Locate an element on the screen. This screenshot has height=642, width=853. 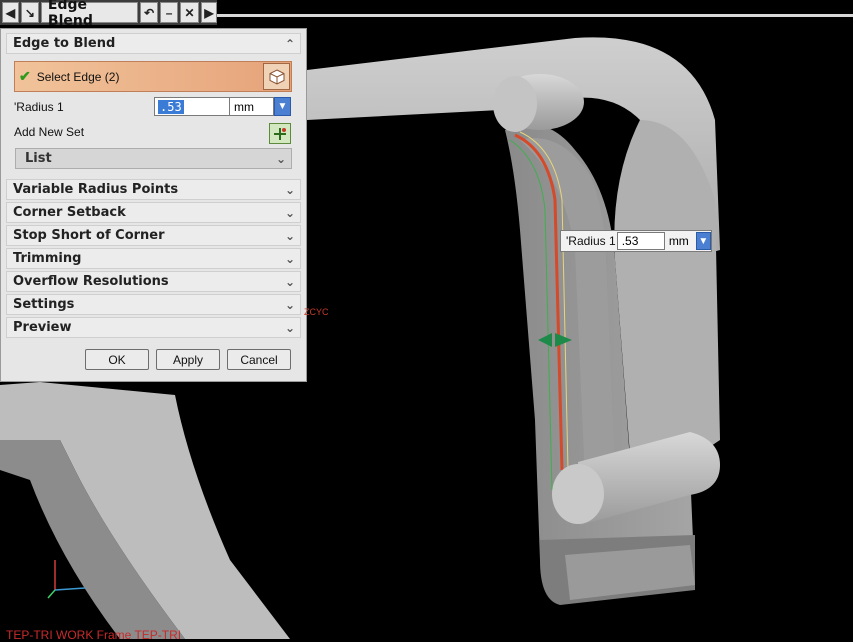
group-edge-to-blend: Edge to Blend ⌃ is located at coordinates (153, 43).